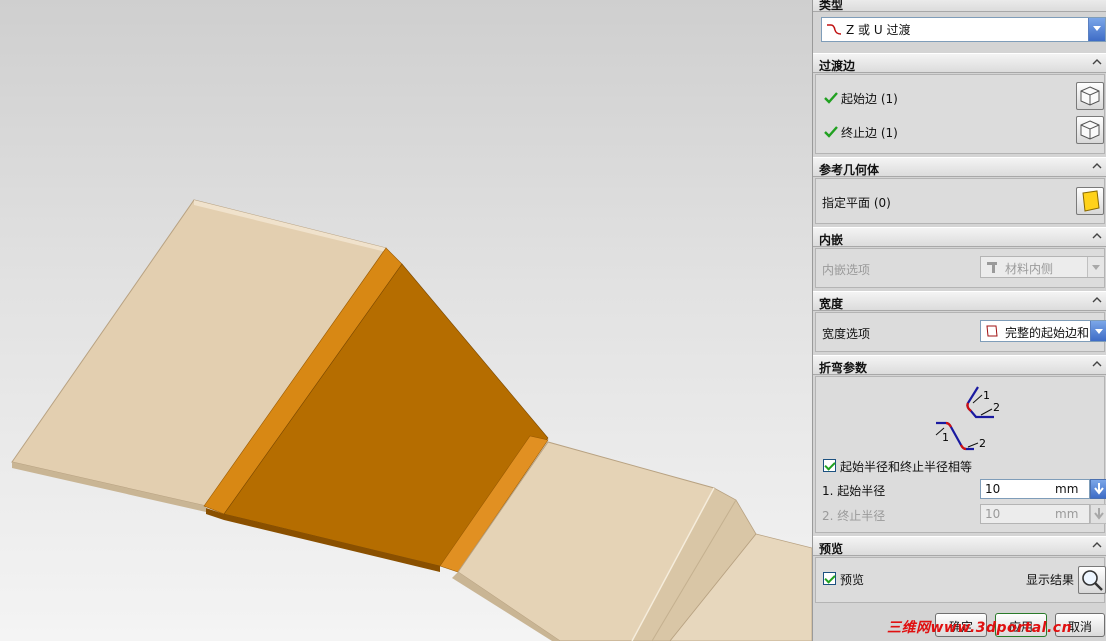  I want to click on plane-icon, so click(1091, 201).